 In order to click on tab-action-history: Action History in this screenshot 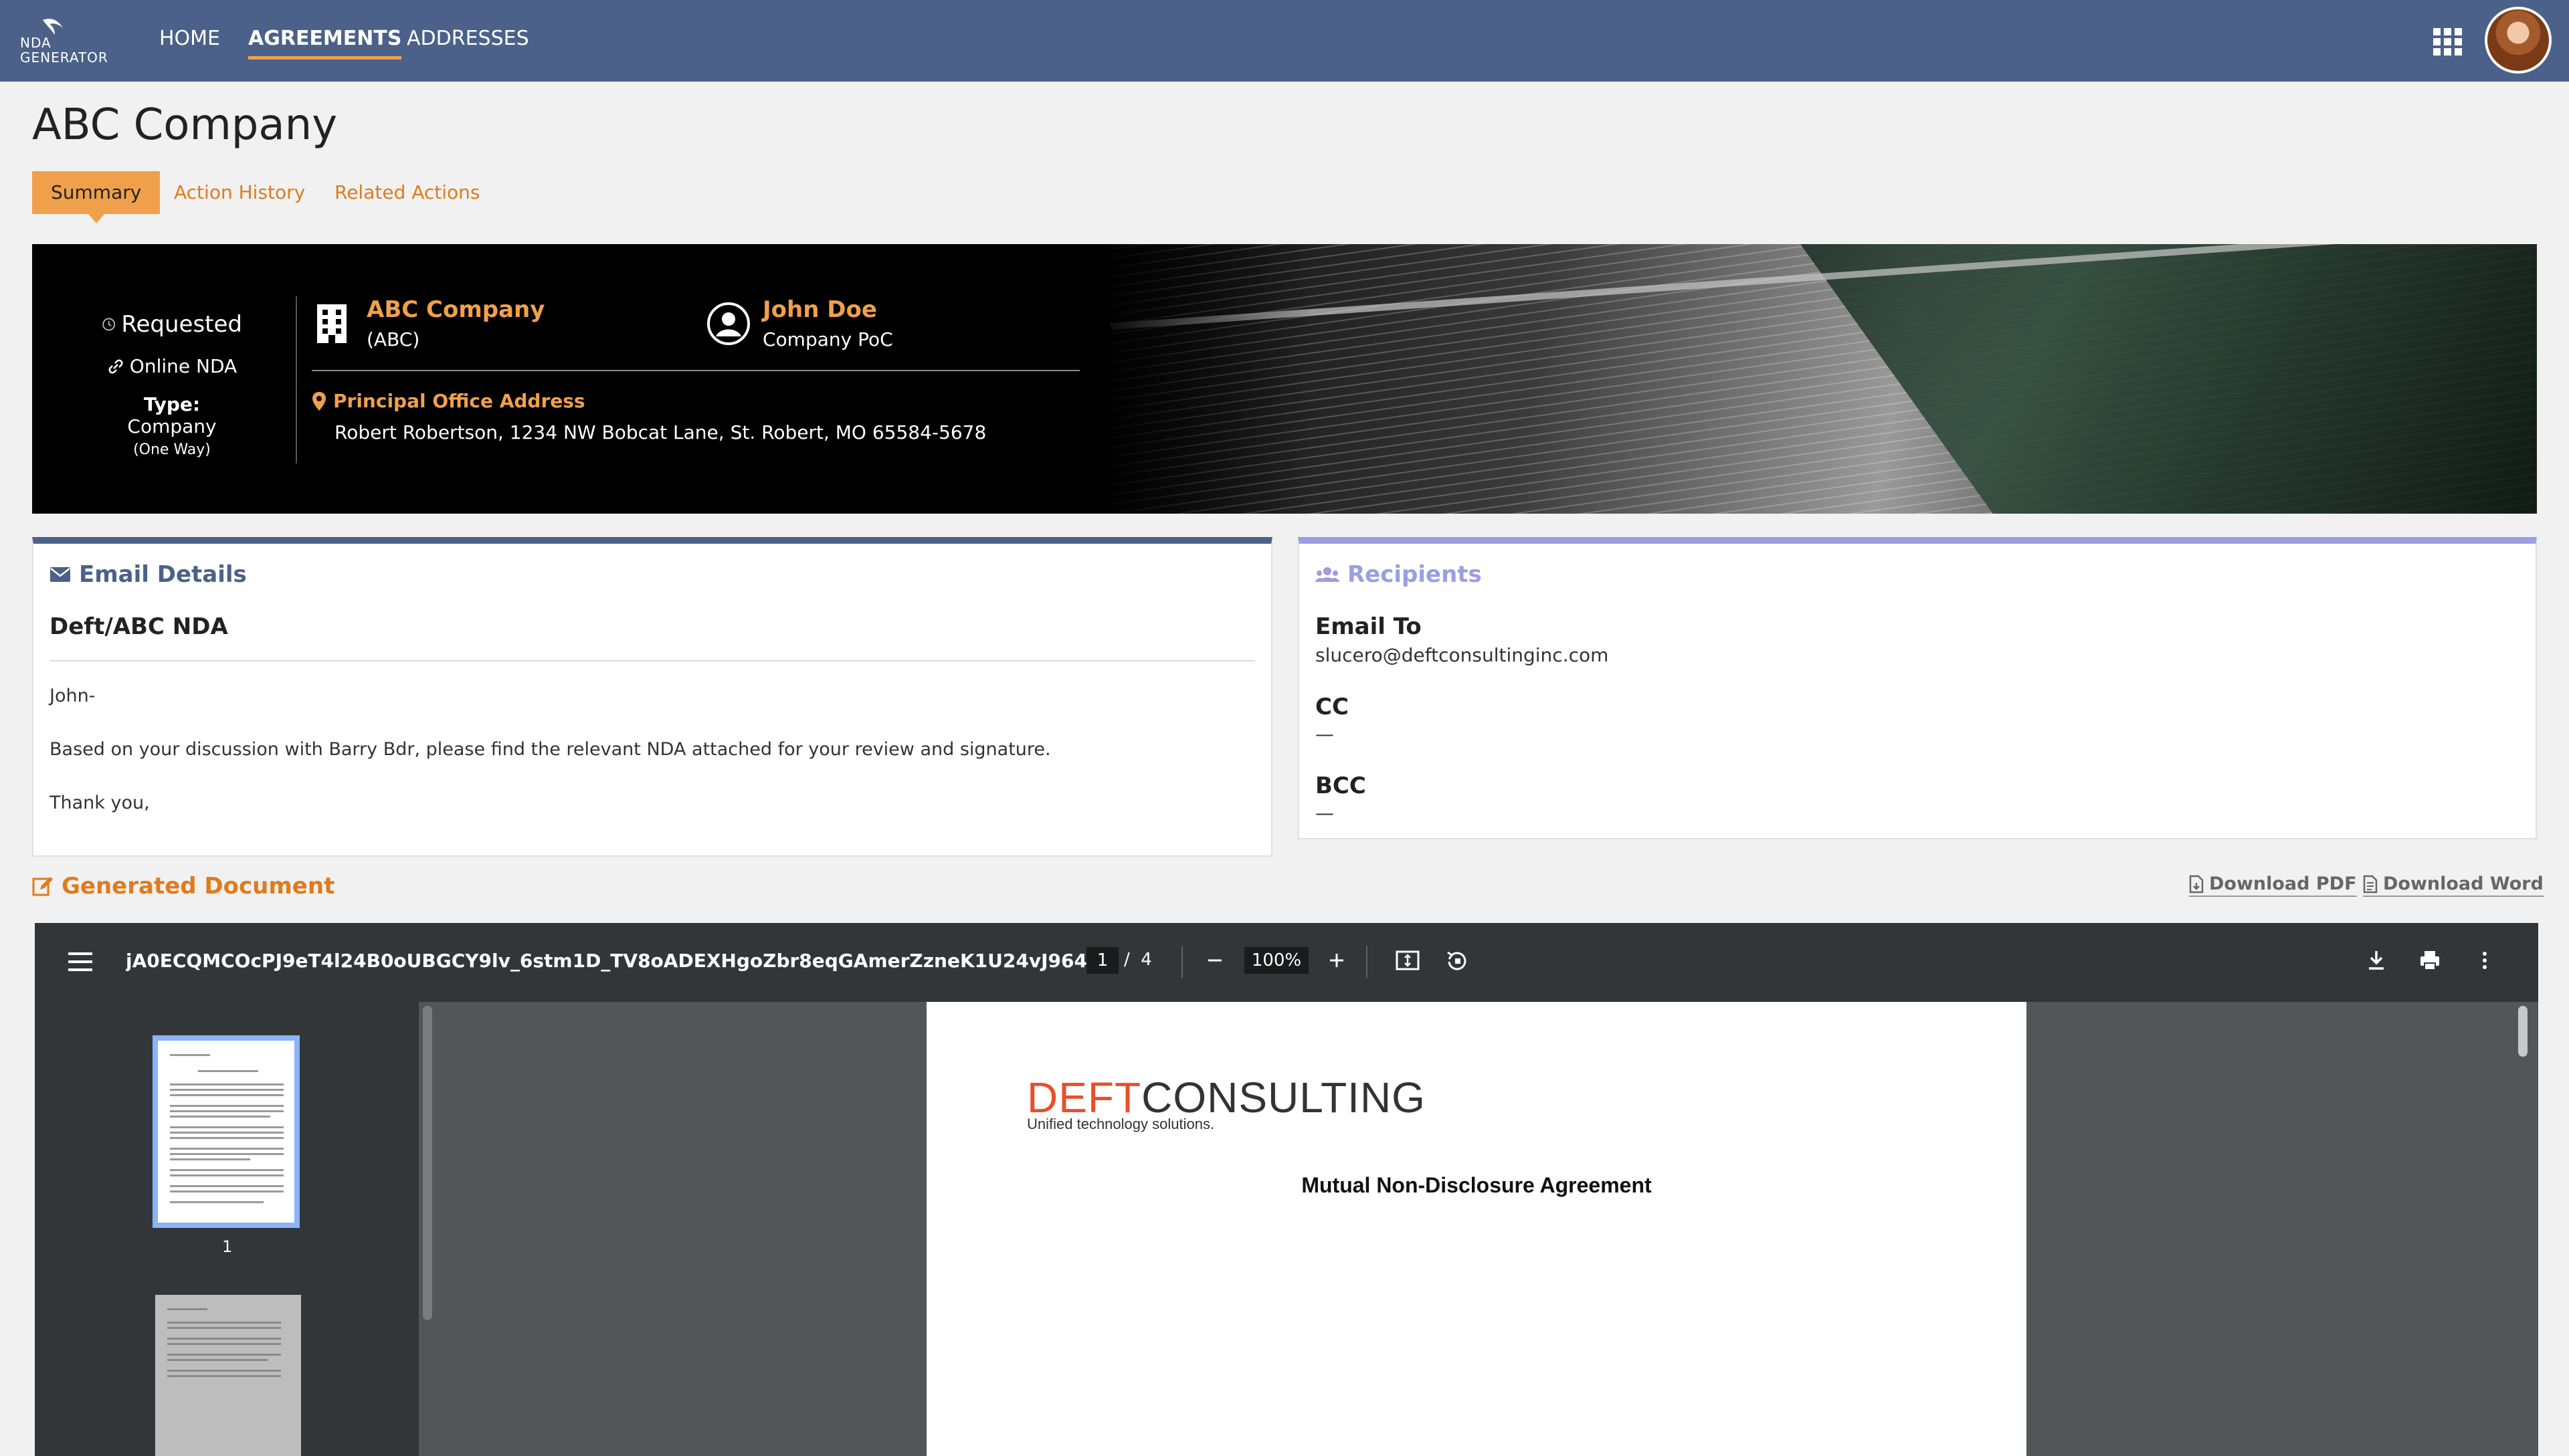, I will do `click(239, 192)`.